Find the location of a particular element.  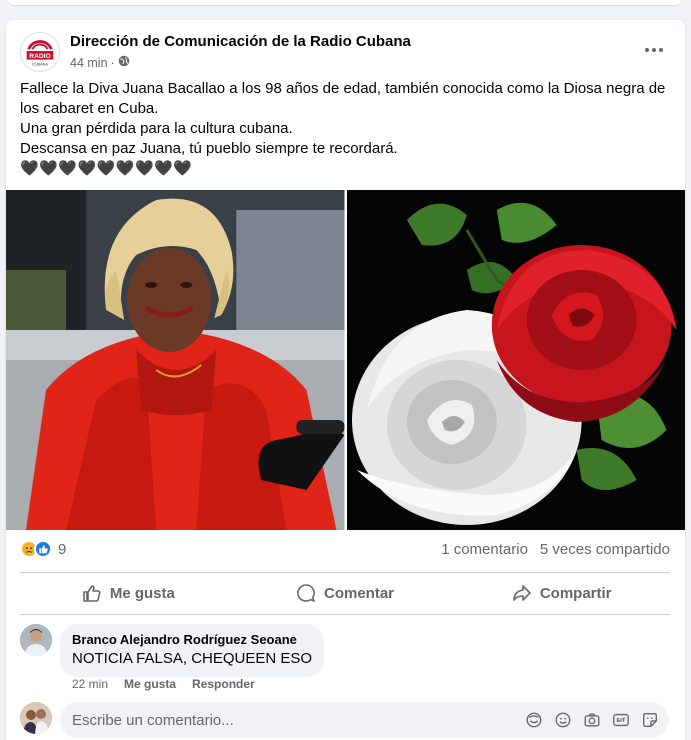

like-button: Me gusta is located at coordinates (128, 593).